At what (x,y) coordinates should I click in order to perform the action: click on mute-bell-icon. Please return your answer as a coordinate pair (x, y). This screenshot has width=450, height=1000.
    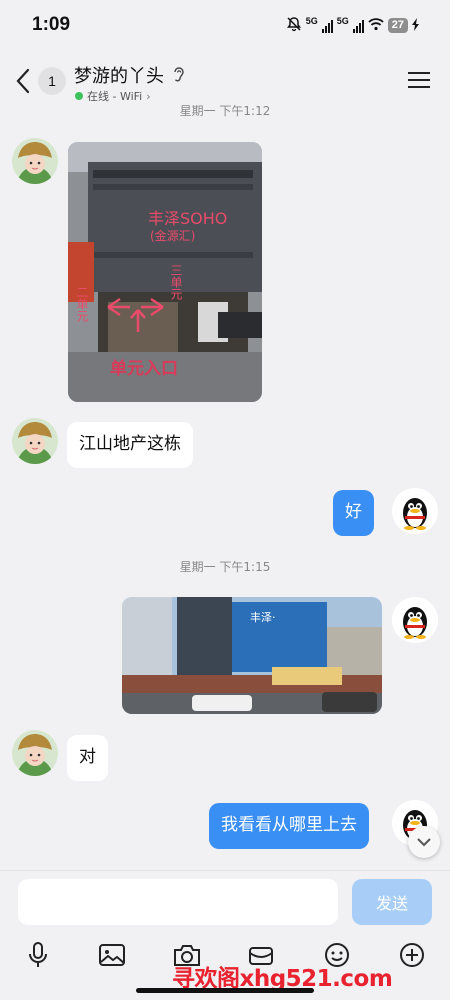
    Looking at the image, I should click on (294, 25).